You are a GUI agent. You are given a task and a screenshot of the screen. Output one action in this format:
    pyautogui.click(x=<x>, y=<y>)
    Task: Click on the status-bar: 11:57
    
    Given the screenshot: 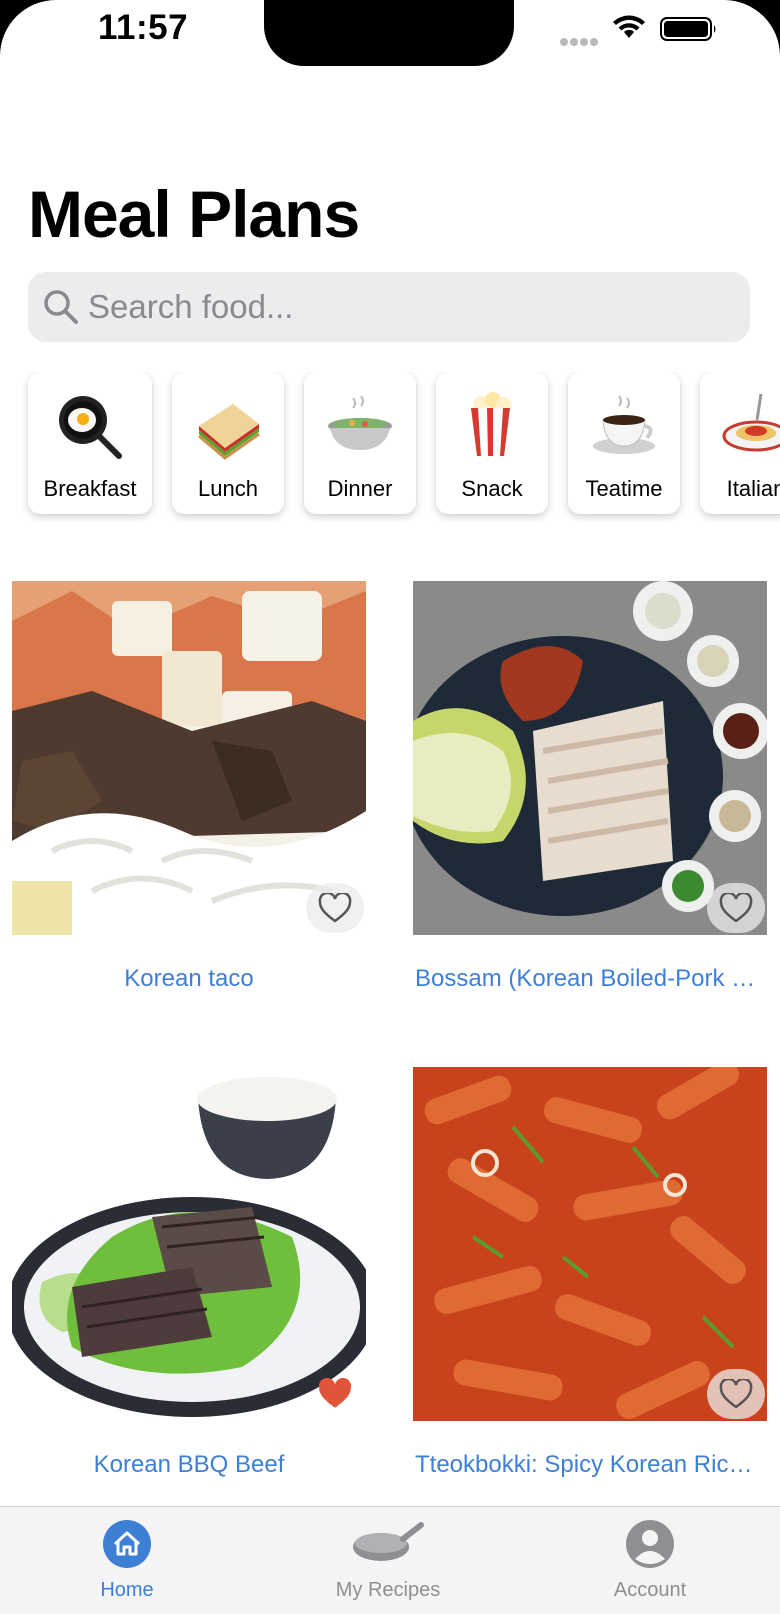 What is the action you would take?
    pyautogui.click(x=390, y=35)
    